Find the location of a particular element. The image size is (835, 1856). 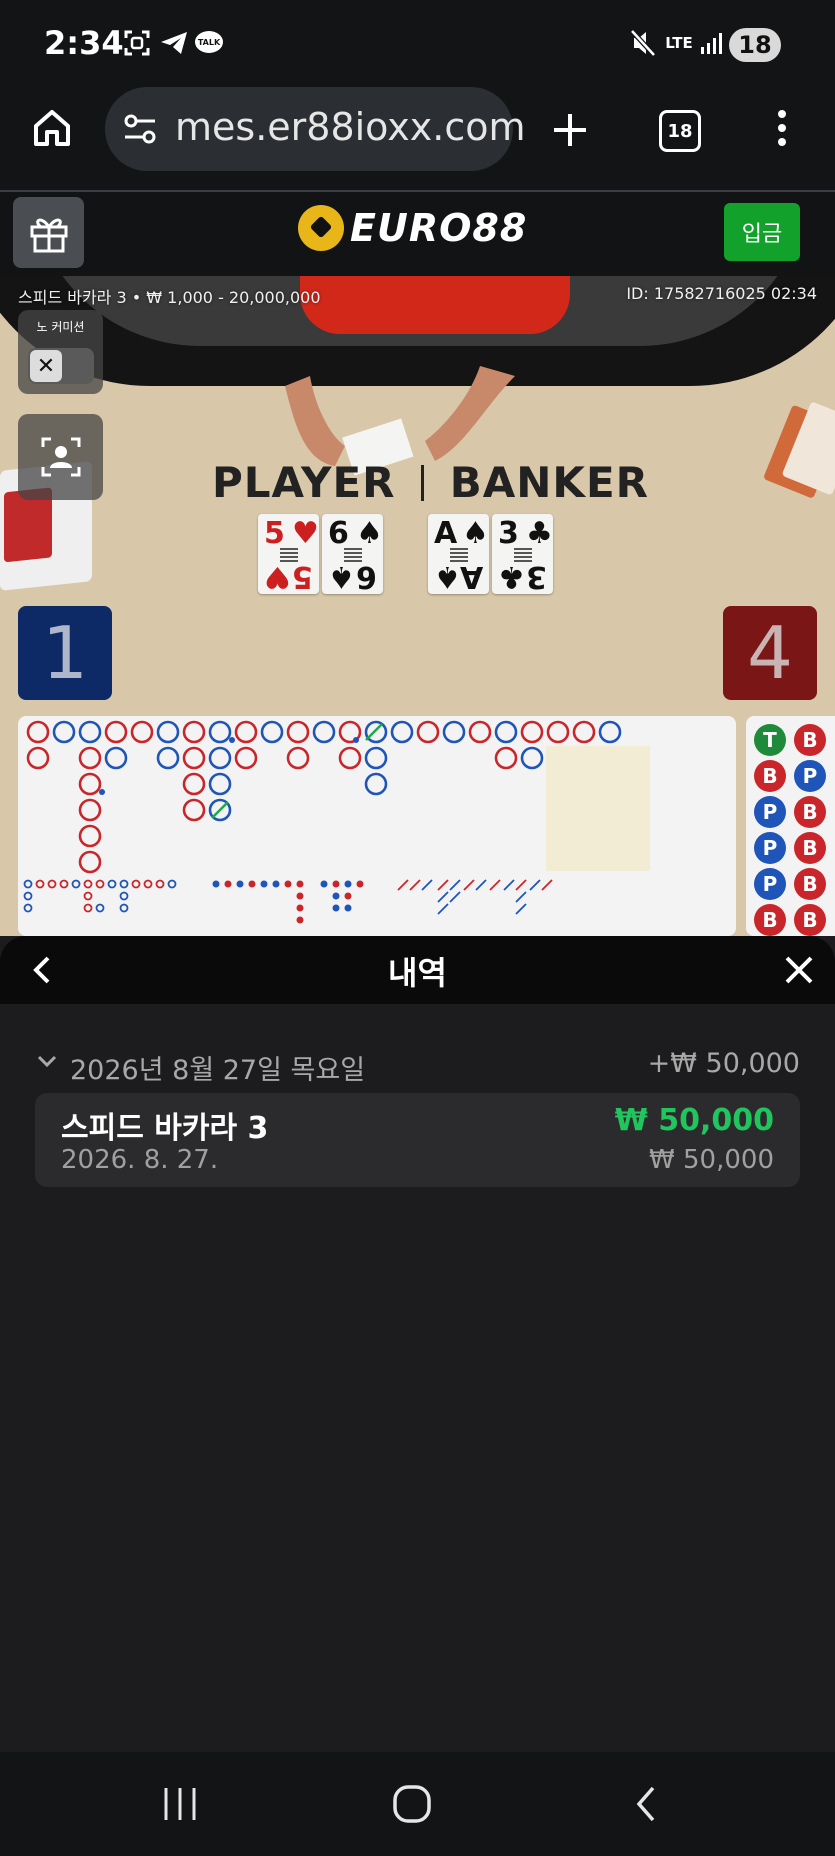

close-button is located at coordinates (799, 970).